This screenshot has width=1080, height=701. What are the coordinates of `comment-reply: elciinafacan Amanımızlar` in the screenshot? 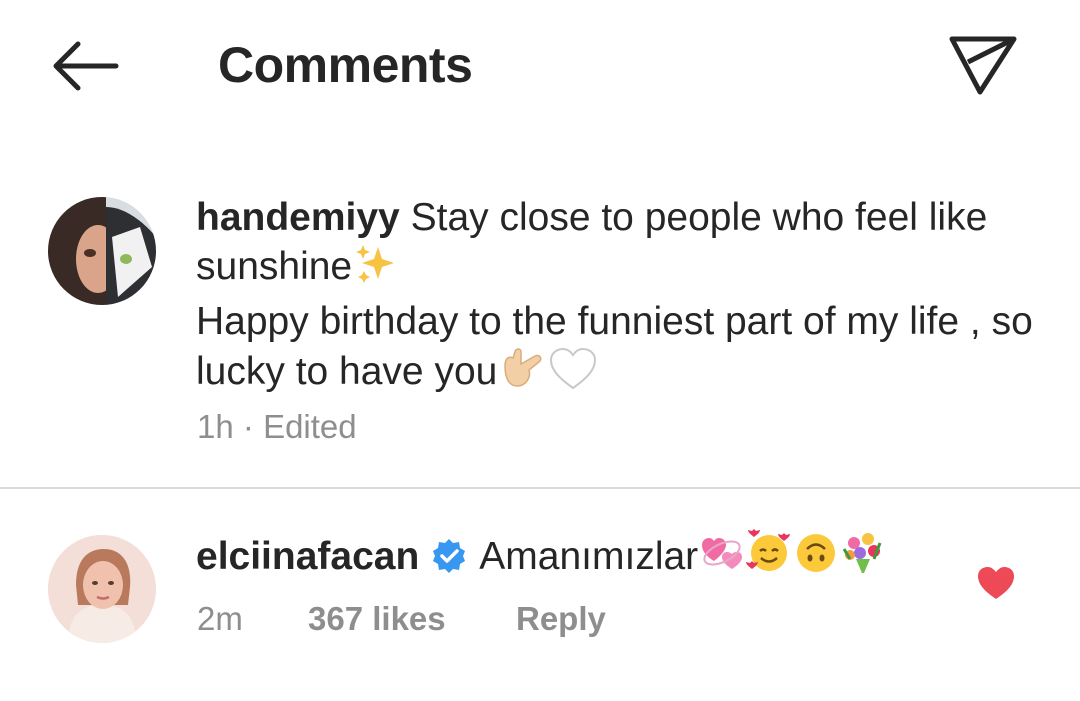 It's located at (576, 558).